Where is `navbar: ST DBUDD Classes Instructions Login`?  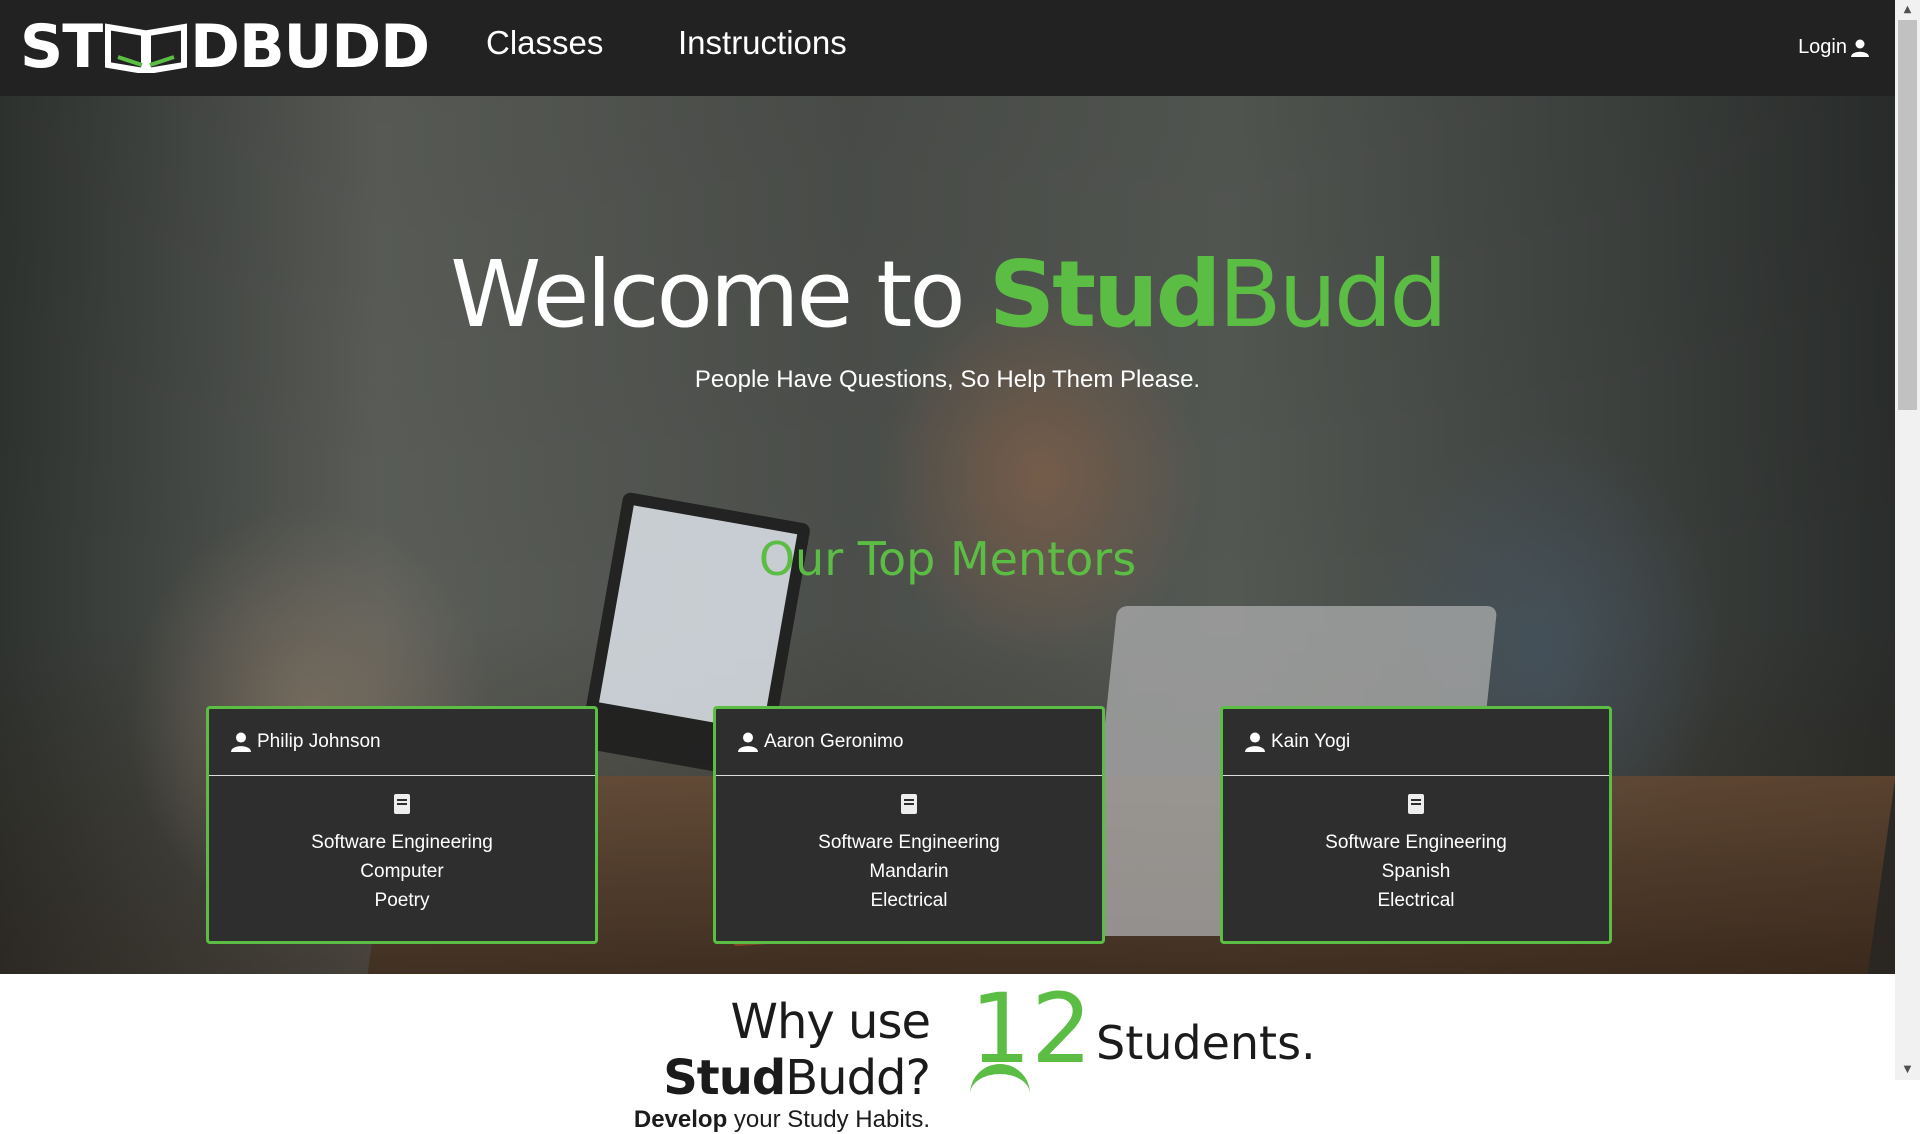 navbar: ST DBUDD Classes Instructions Login is located at coordinates (947, 48).